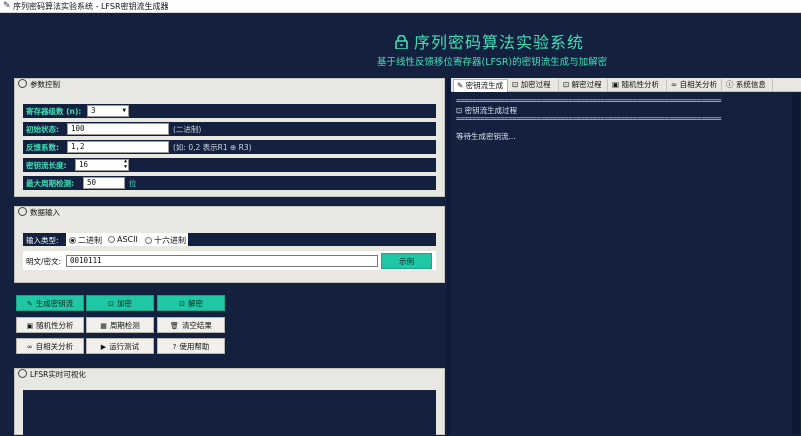  I want to click on params-panel-title: 参数控制, so click(39, 84).